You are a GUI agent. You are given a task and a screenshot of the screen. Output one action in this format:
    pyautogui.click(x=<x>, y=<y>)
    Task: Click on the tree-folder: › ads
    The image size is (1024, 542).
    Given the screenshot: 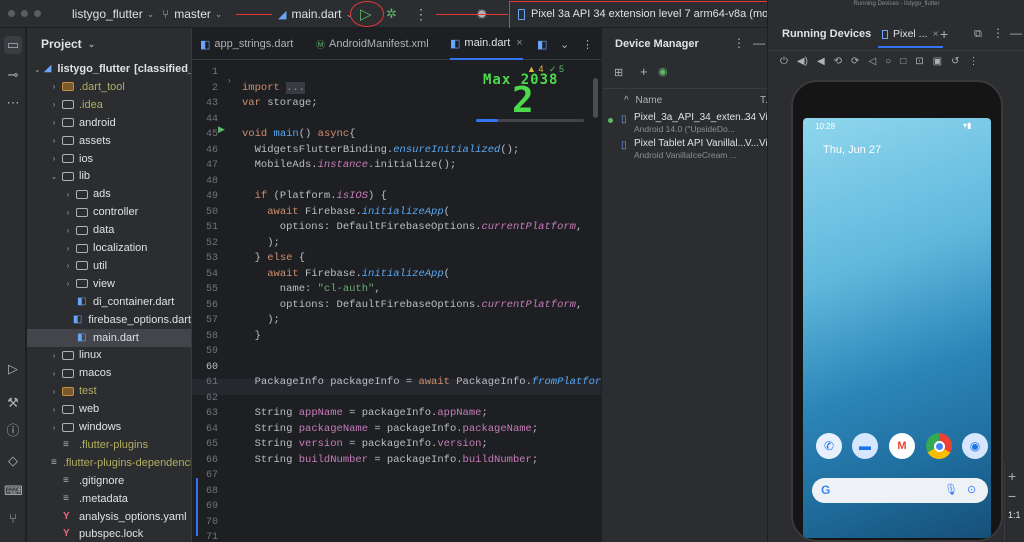 What is the action you would take?
    pyautogui.click(x=109, y=194)
    